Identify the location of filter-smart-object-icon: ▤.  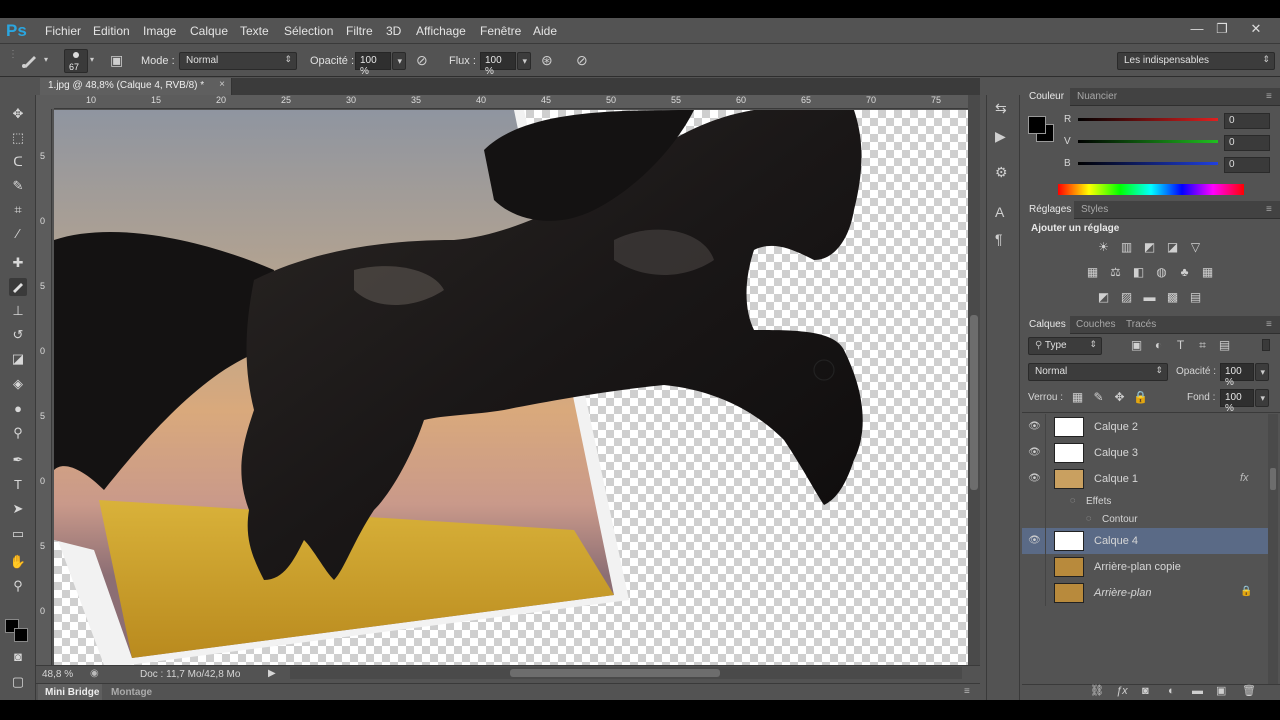
(1224, 345).